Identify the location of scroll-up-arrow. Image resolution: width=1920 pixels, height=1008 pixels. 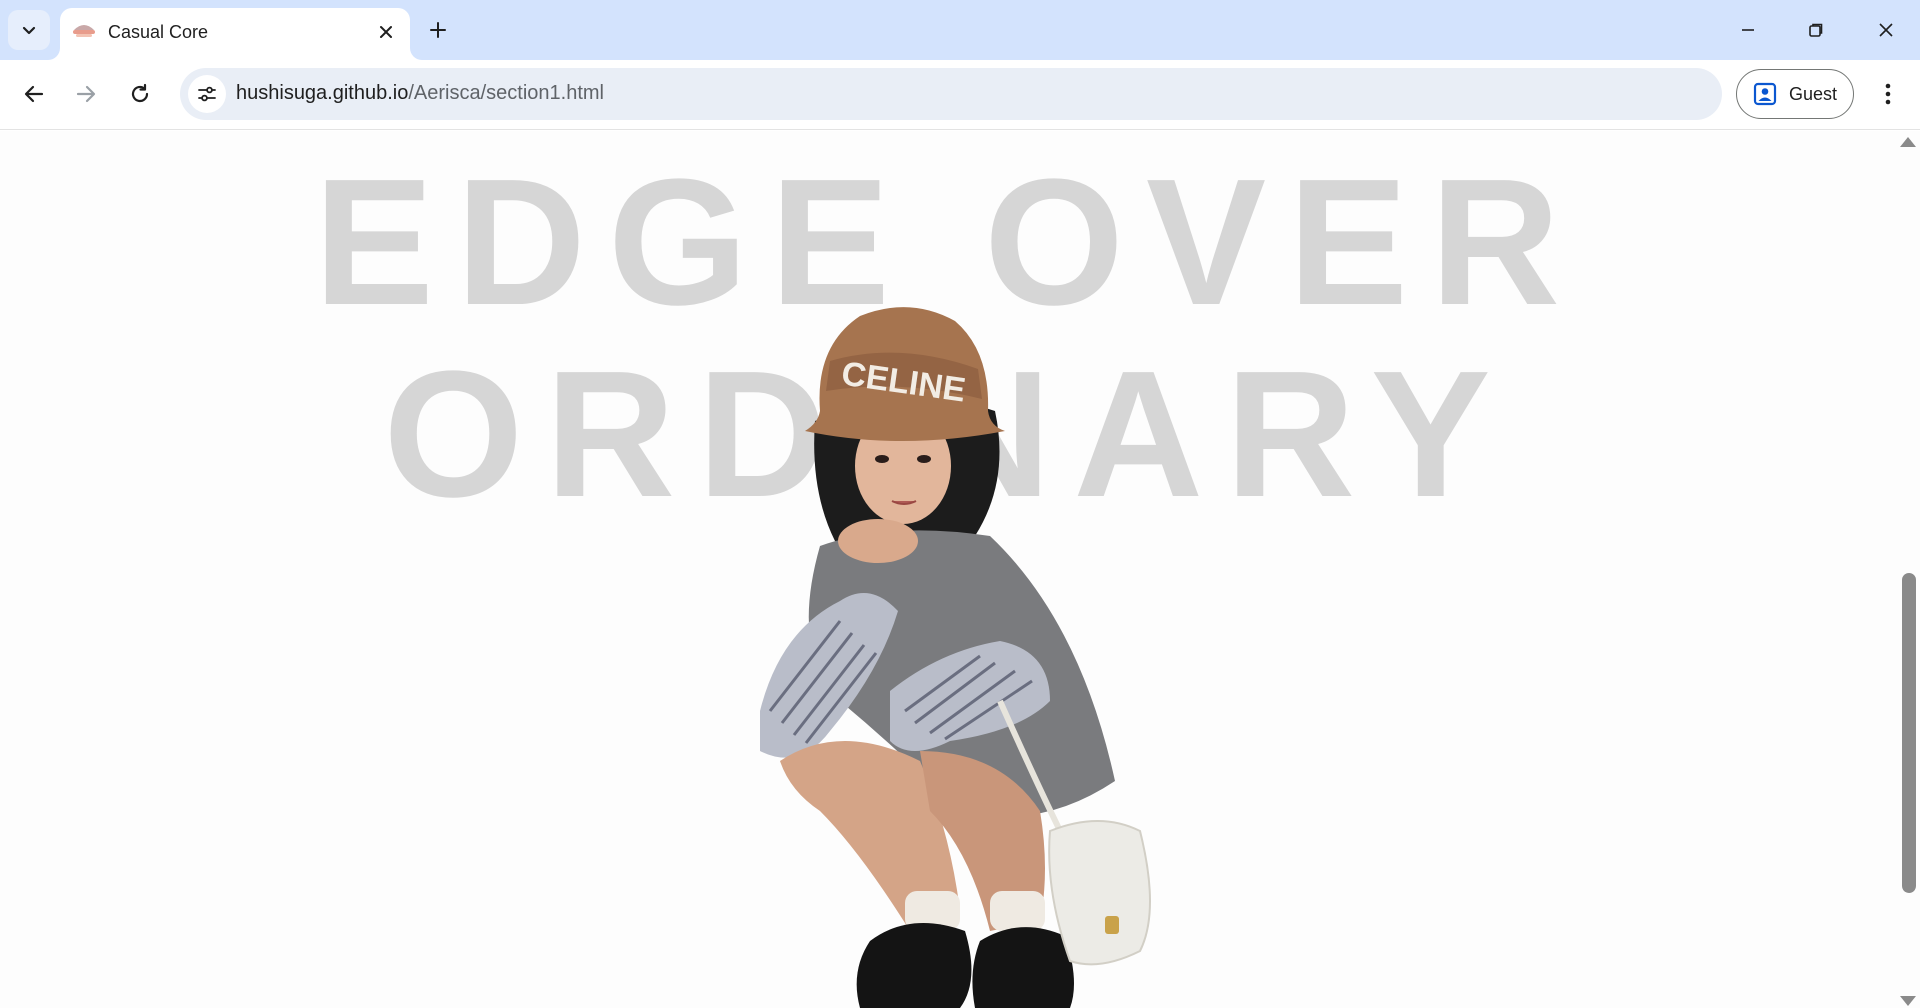
(1908, 142).